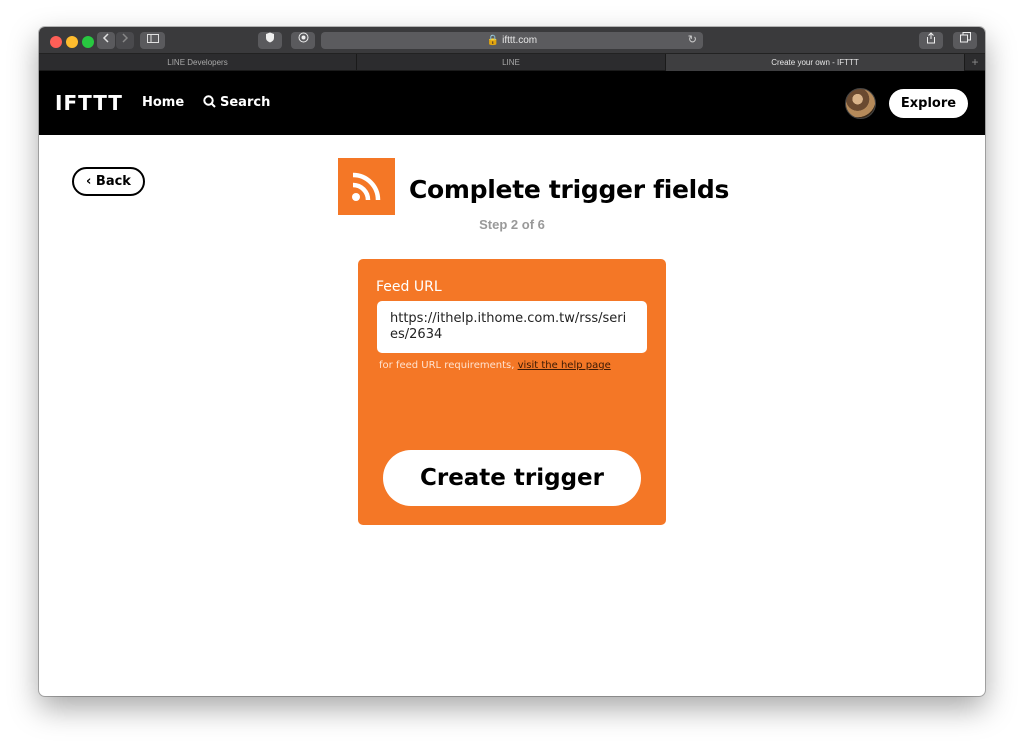 This screenshot has width=1024, height=749. I want to click on share-icon, so click(931, 38).